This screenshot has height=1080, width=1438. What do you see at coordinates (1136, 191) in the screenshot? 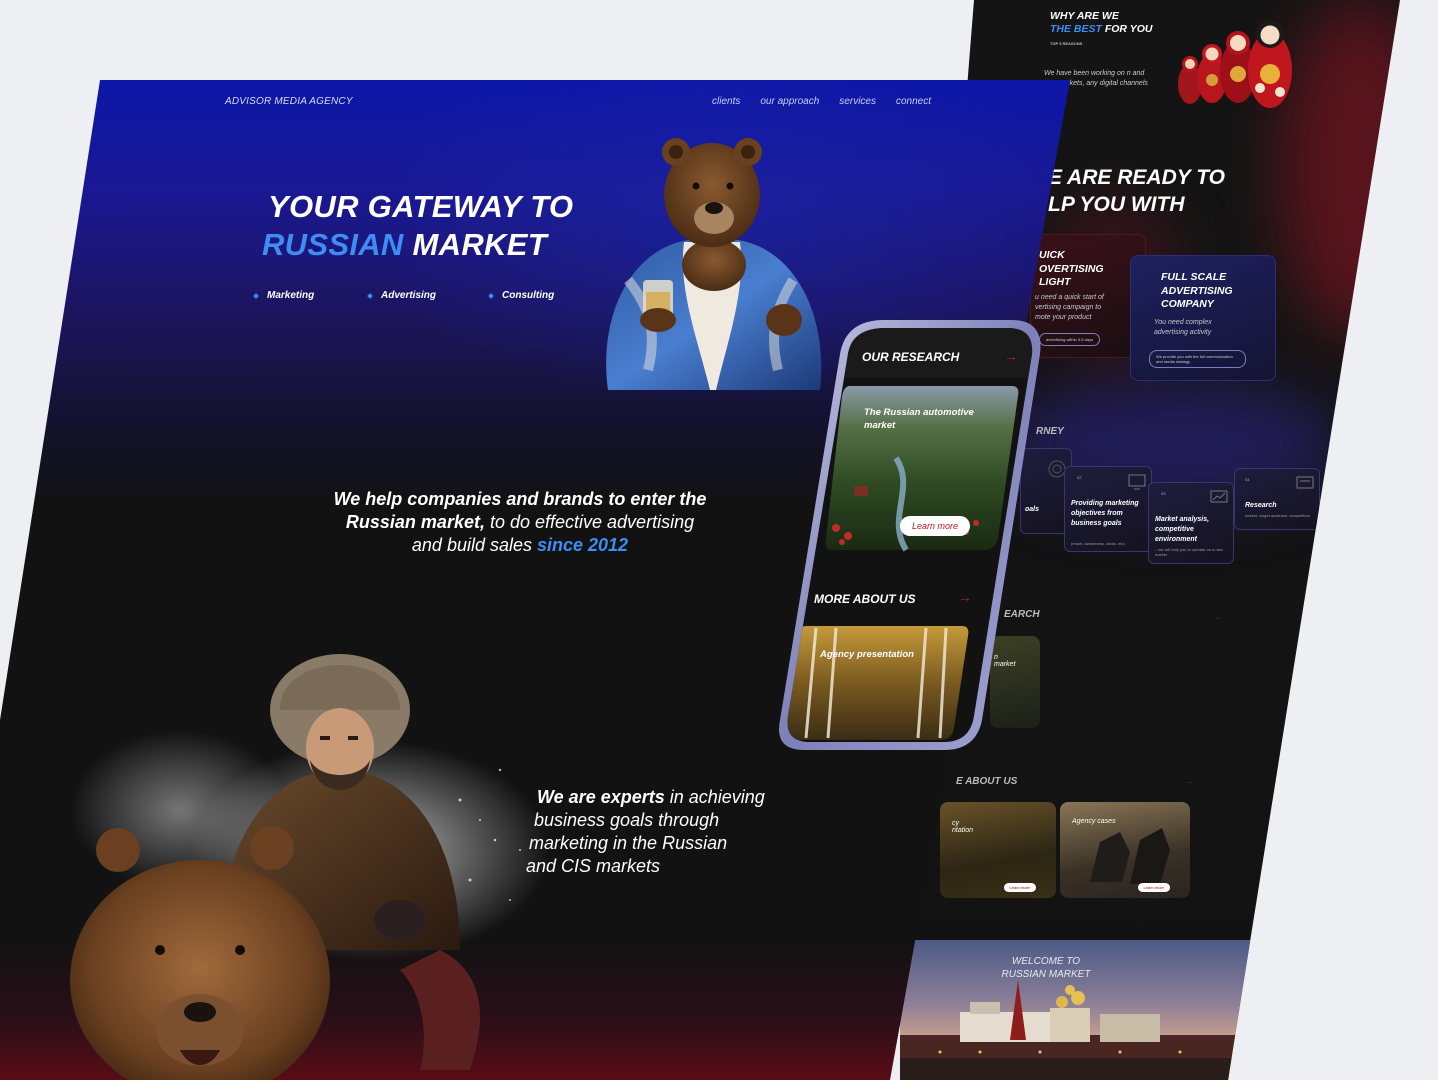
I see `ready-title: E ARE READY TO LP YOU WITH` at bounding box center [1136, 191].